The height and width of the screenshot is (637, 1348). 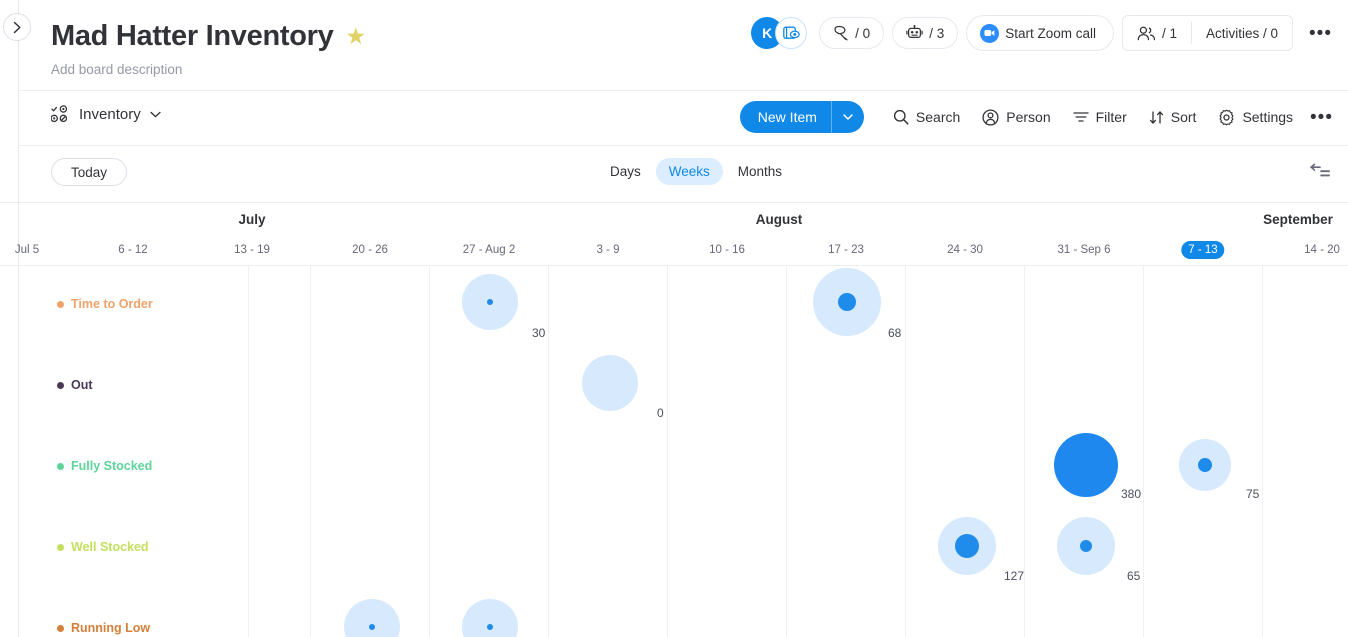 I want to click on timeline-controls: Today Days Weeks Months, so click(x=683, y=173).